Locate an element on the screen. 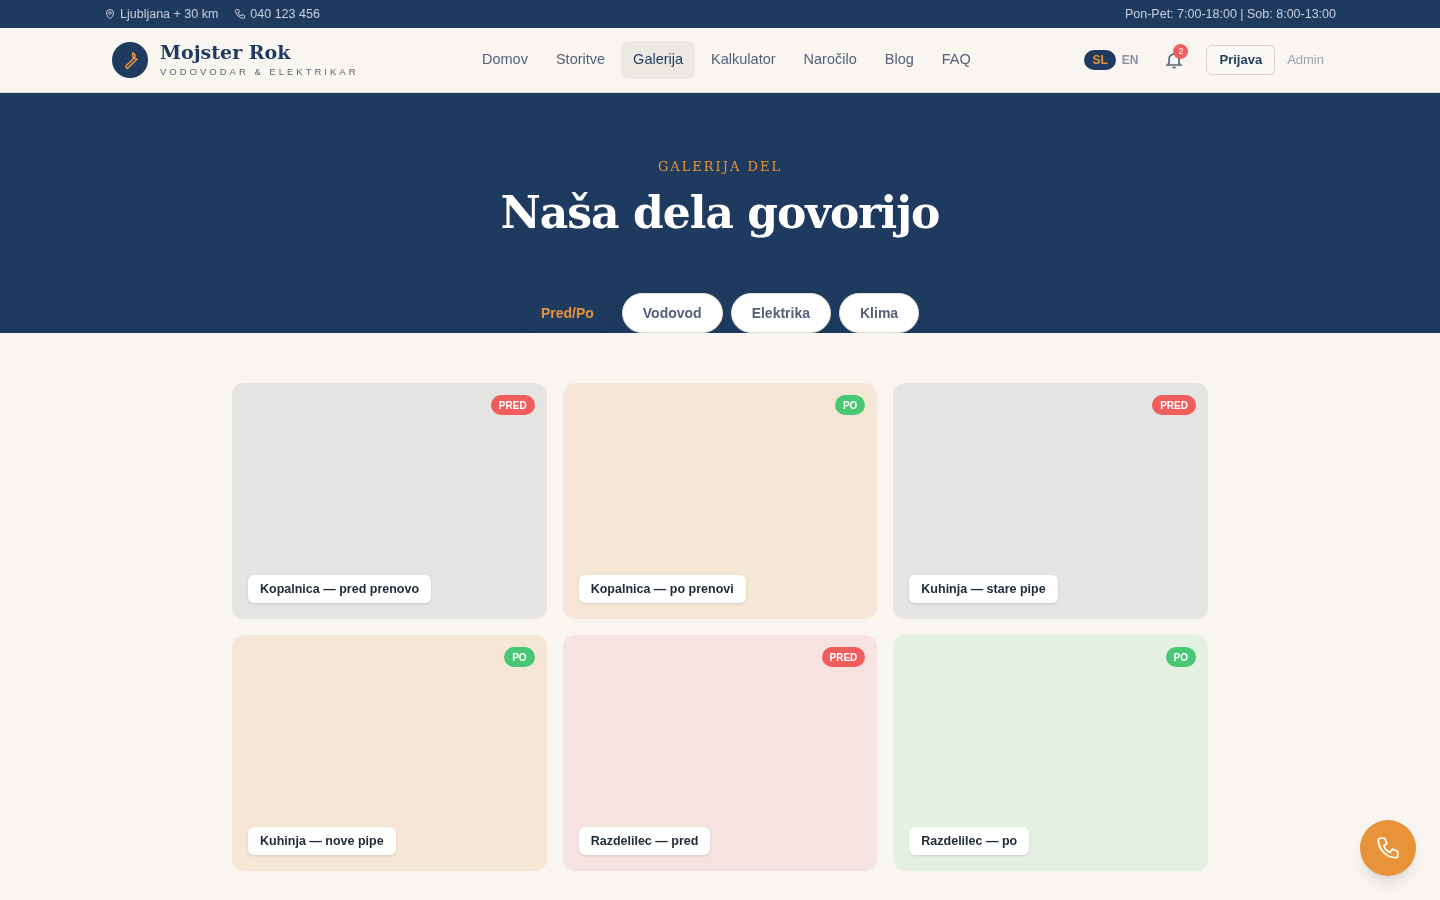 The width and height of the screenshot is (1440, 900). gallery-card: PO Razdelilec — po is located at coordinates (1050, 753).